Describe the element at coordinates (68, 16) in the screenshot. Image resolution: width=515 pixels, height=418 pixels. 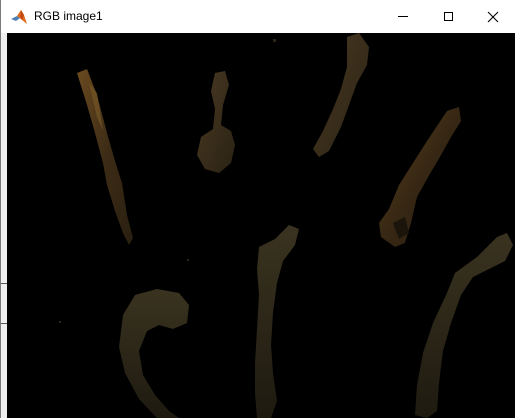
I see `window-title: RGB image1` at that location.